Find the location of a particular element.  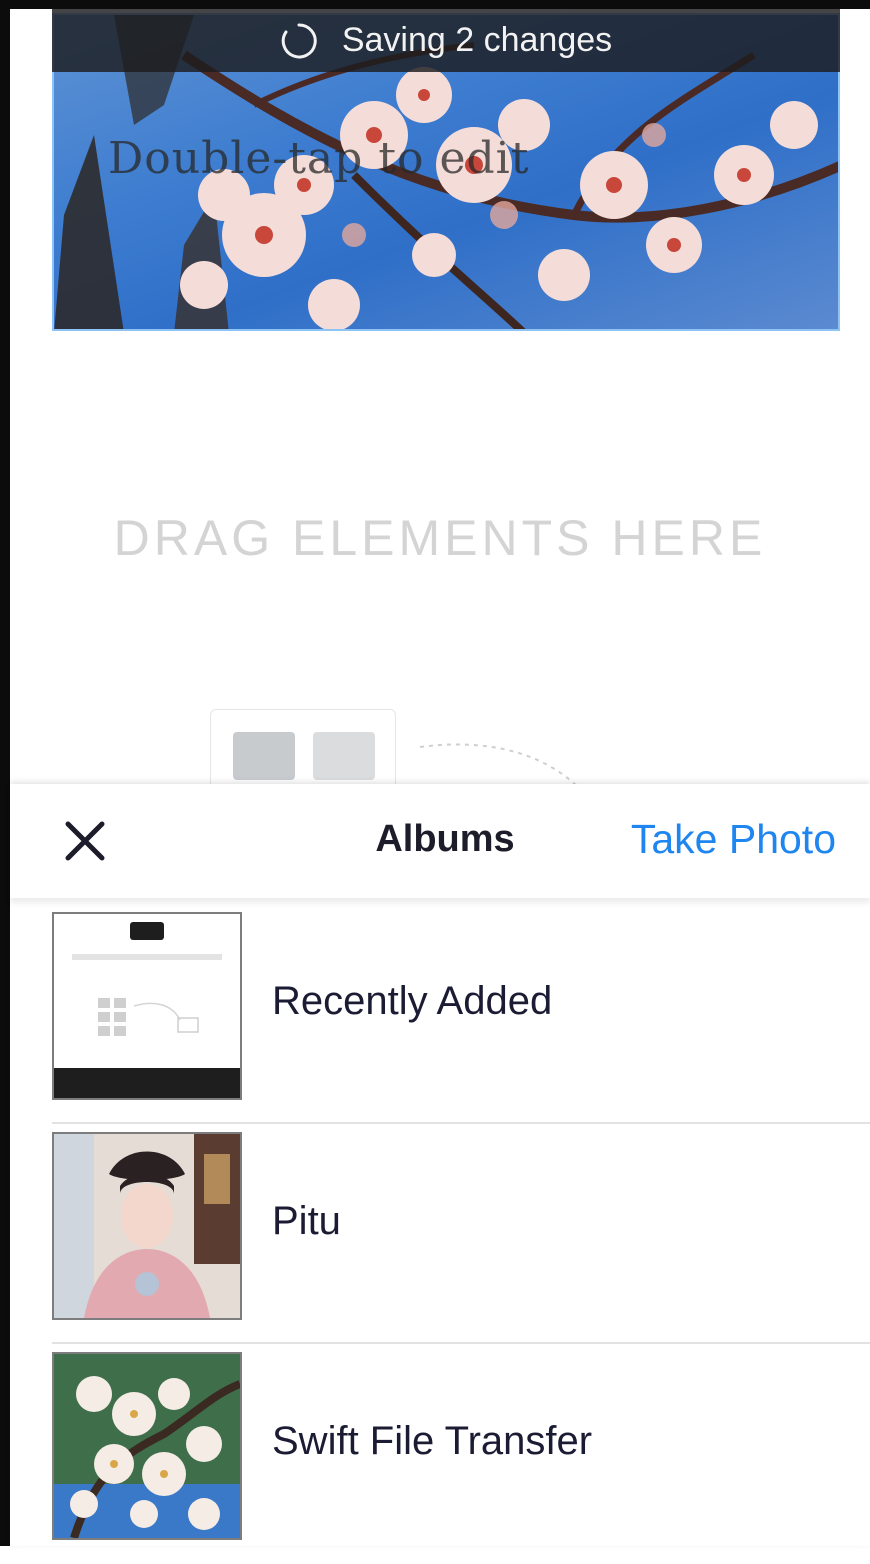

album-row: Swift File Transfer is located at coordinates (440, 1454).